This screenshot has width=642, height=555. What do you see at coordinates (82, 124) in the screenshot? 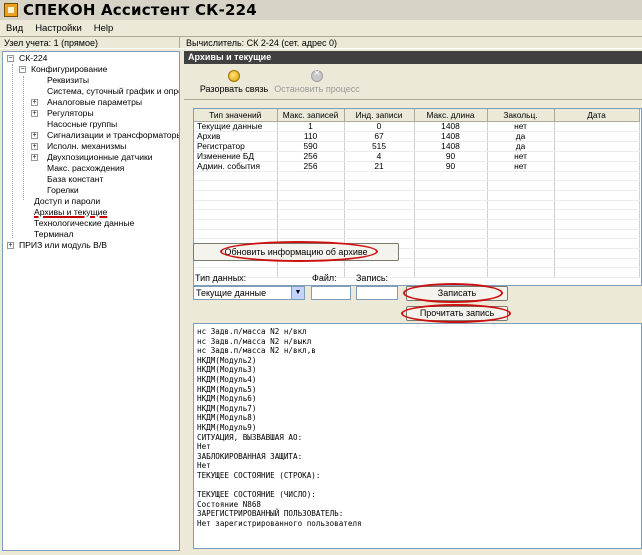
I see `tree-item-pump-groups: Насосные группы` at bounding box center [82, 124].